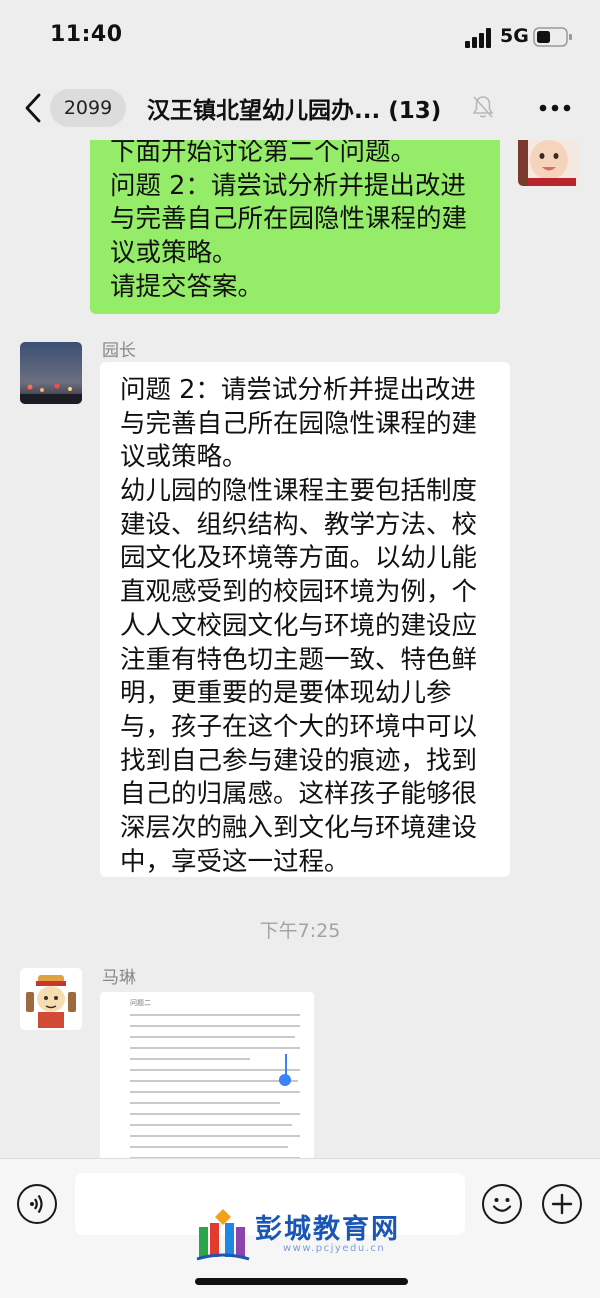 This screenshot has width=600, height=1298. Describe the element at coordinates (514, 36) in the screenshot. I see `network-type: 5G` at that location.